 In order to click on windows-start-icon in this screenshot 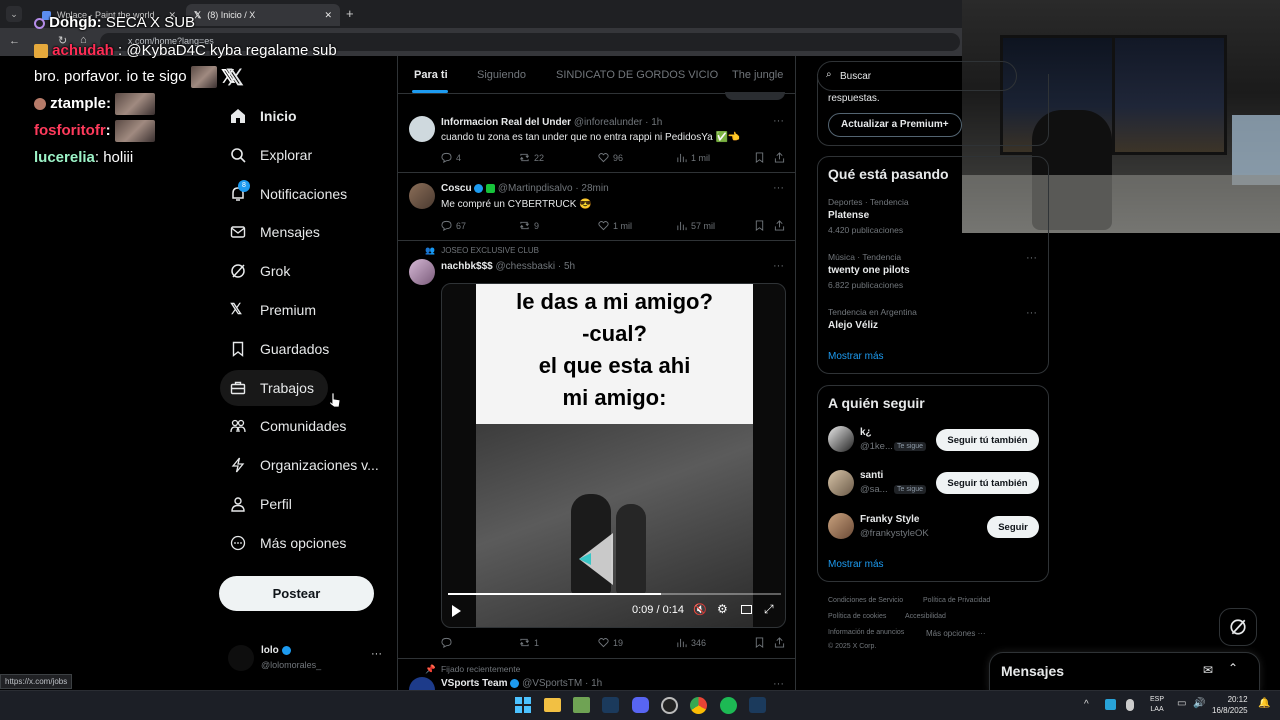, I will do `click(523, 705)`.